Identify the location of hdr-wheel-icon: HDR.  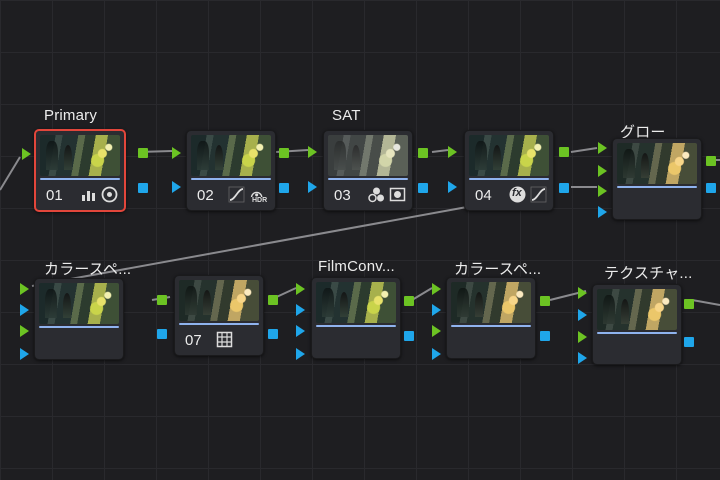
(259, 195).